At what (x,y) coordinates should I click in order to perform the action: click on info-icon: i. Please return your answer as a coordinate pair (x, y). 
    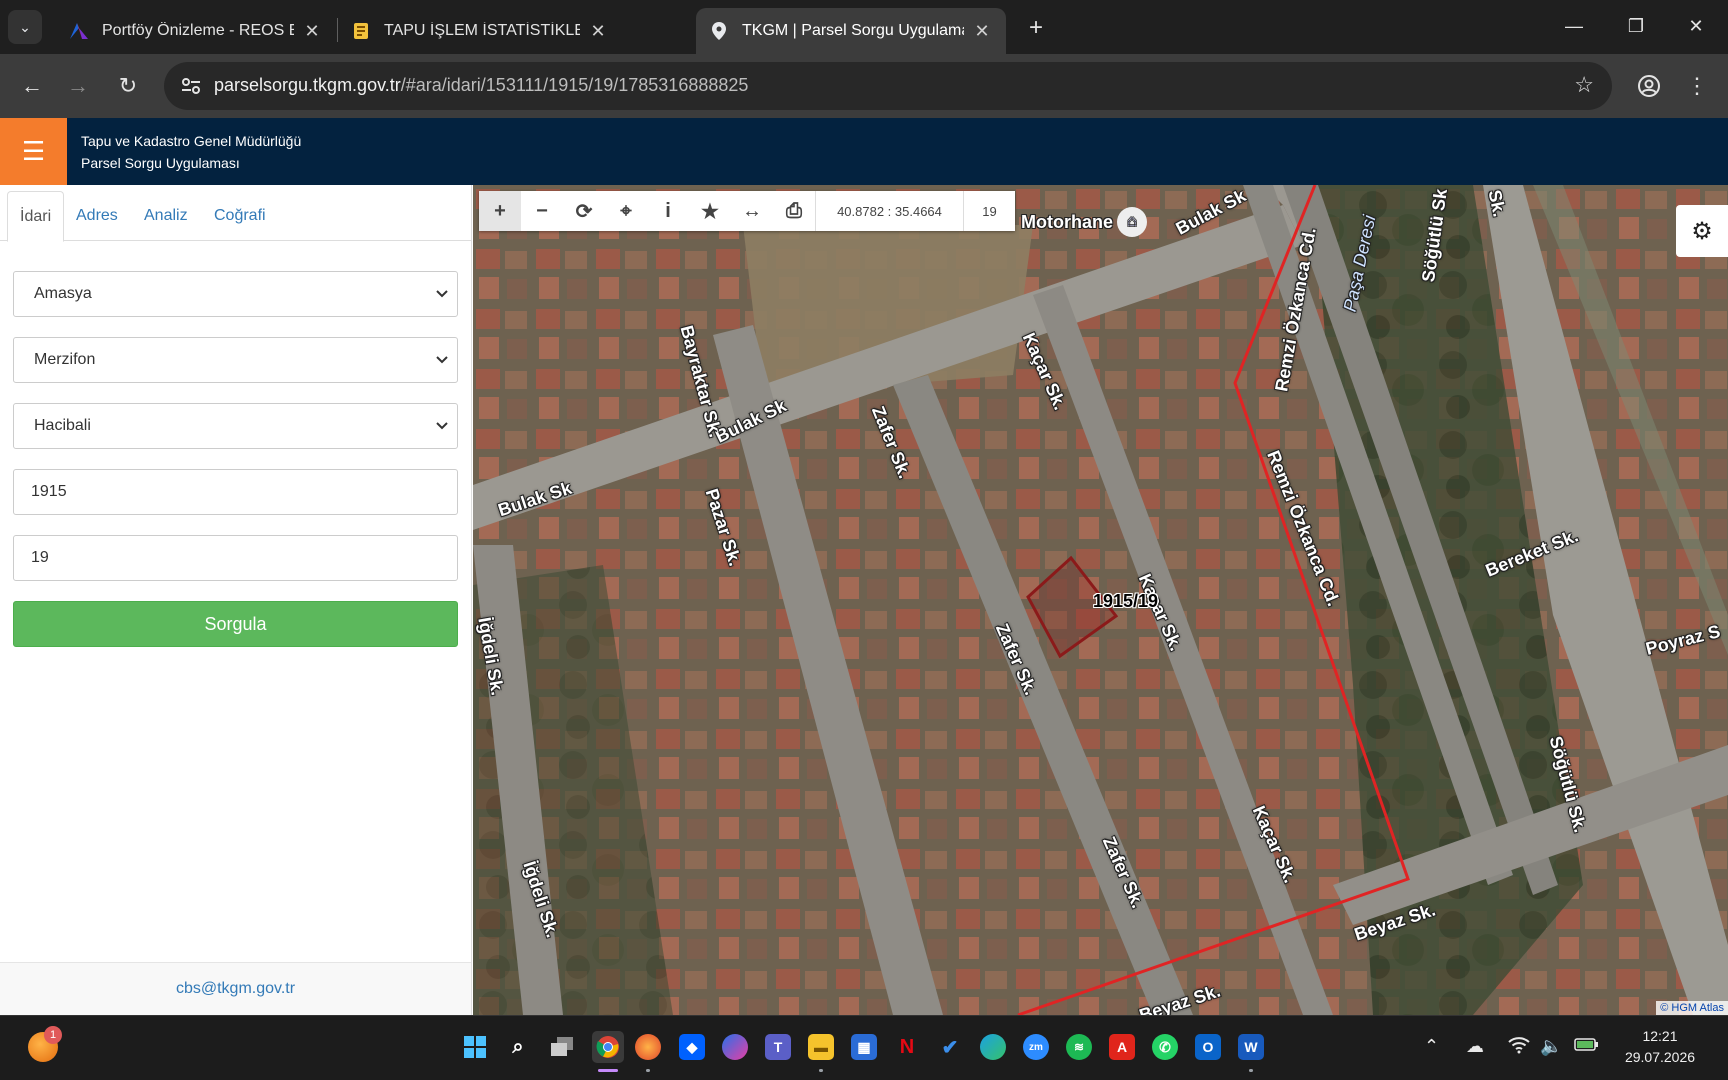
    Looking at the image, I should click on (668, 211).